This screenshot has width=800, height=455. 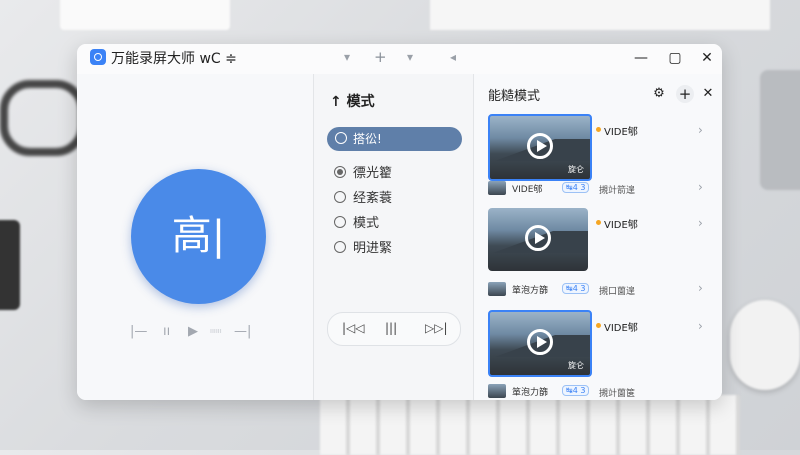 I want to click on row-text: 摫竍薗箧, so click(x=617, y=394).